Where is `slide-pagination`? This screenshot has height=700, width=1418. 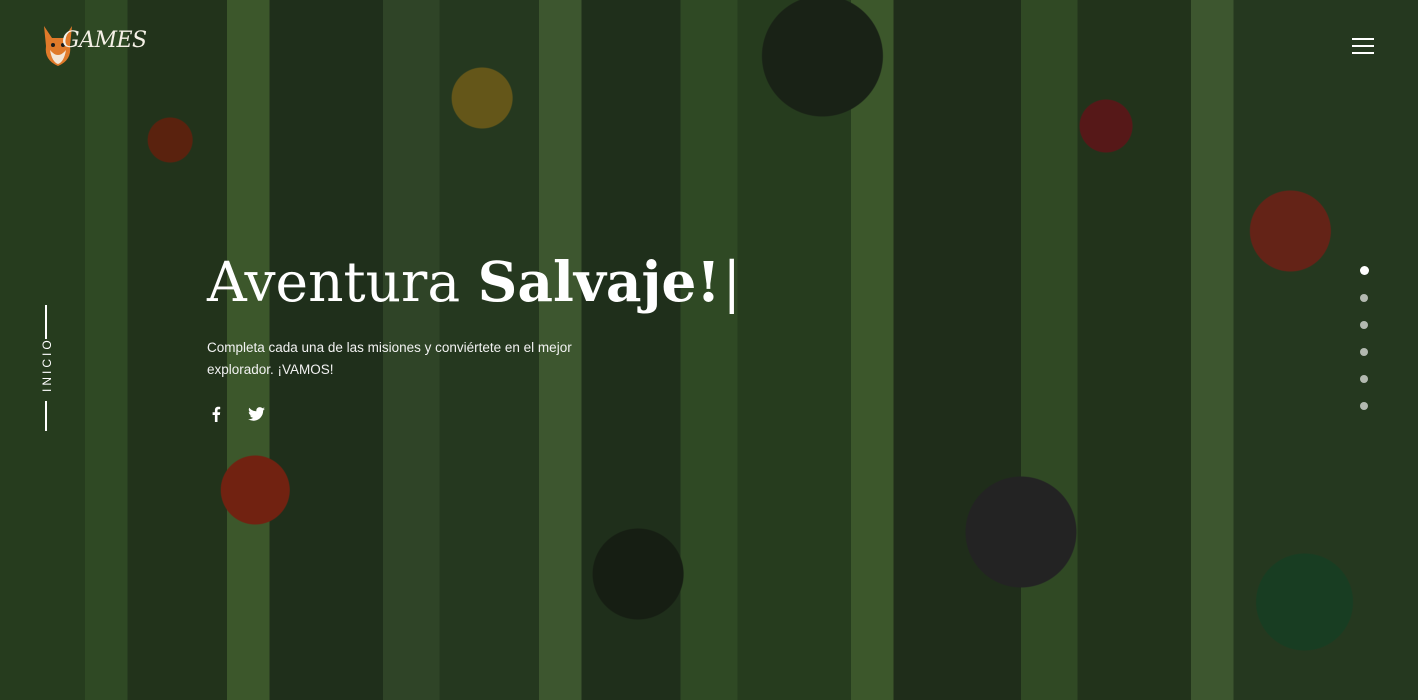 slide-pagination is located at coordinates (1365, 347).